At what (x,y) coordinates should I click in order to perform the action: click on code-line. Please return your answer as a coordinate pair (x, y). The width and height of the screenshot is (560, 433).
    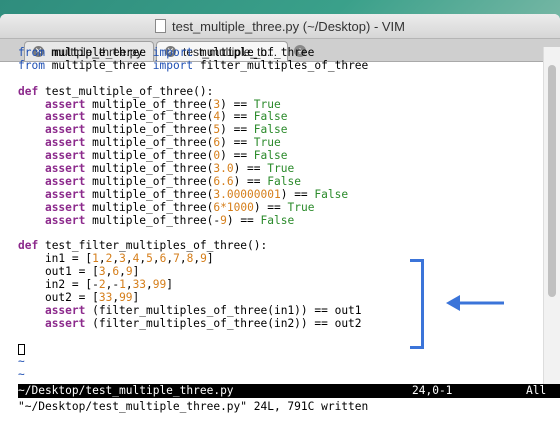
    Looking at the image, I should click on (278, 349).